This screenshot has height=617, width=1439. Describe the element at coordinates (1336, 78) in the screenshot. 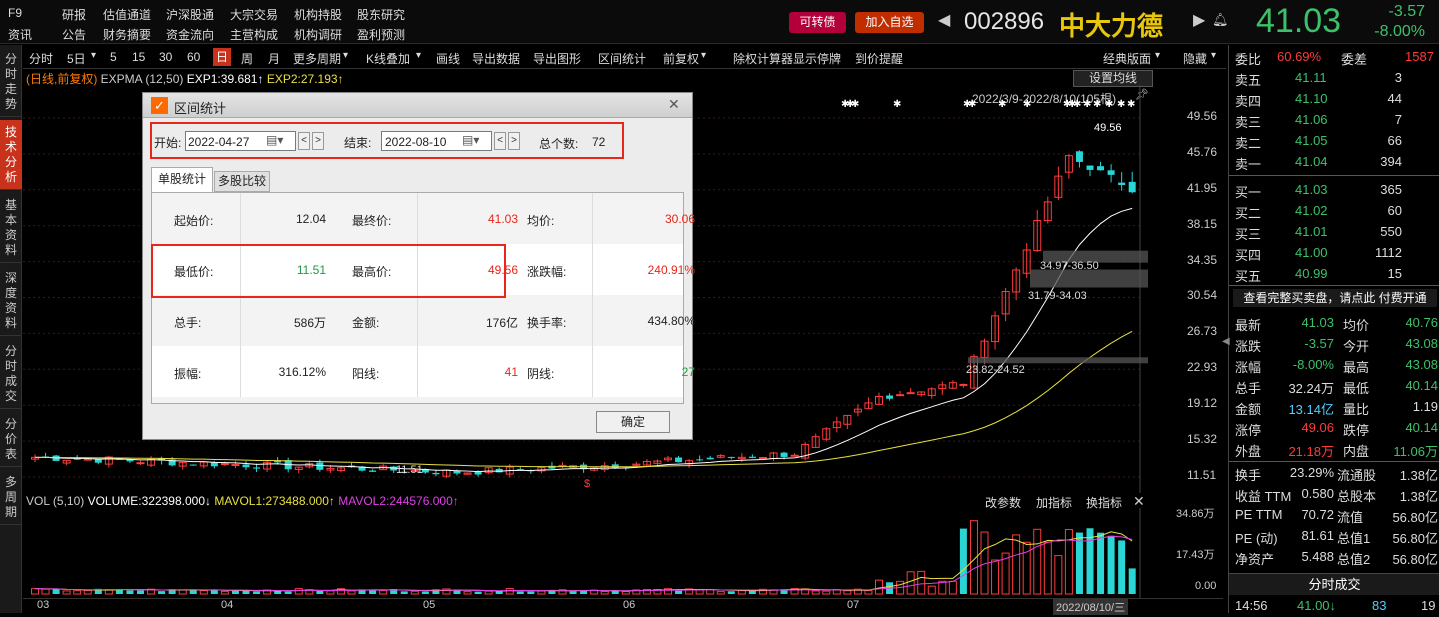

I see `ask-row: 卖五 41.11 3` at that location.